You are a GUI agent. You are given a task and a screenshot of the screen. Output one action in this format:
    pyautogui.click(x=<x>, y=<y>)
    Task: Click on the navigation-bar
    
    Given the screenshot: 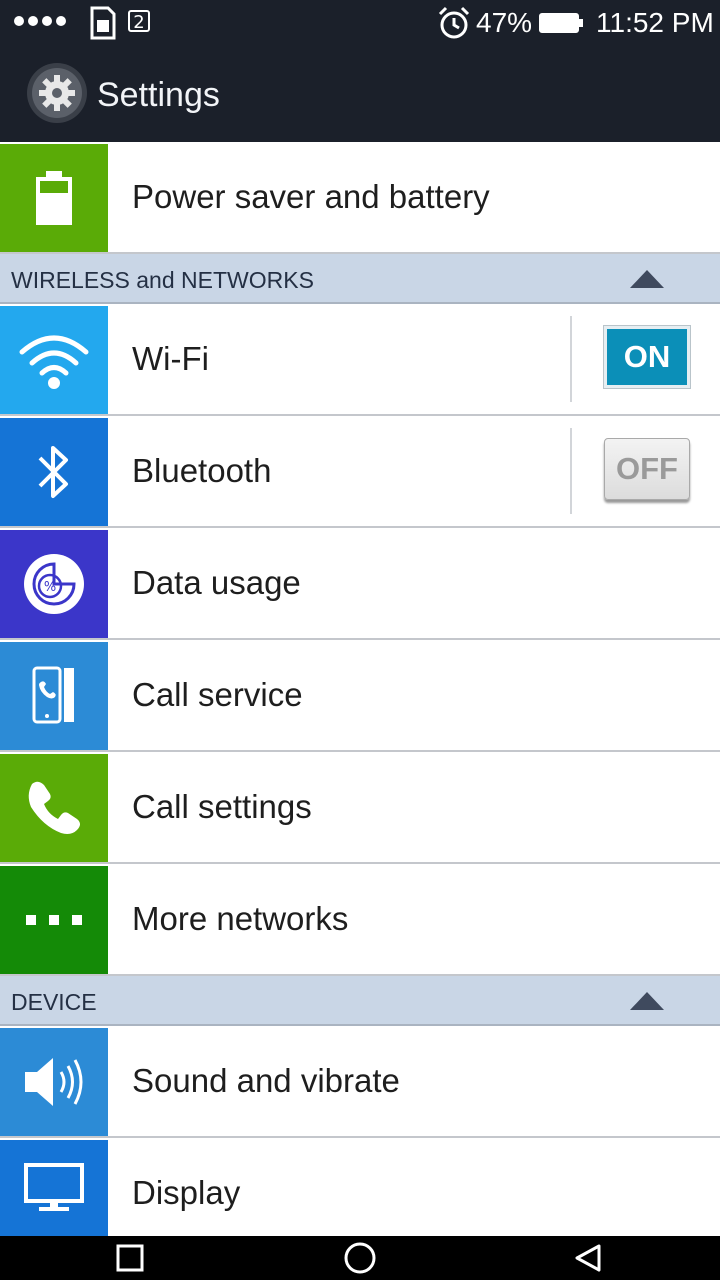 What is the action you would take?
    pyautogui.click(x=360, y=1258)
    